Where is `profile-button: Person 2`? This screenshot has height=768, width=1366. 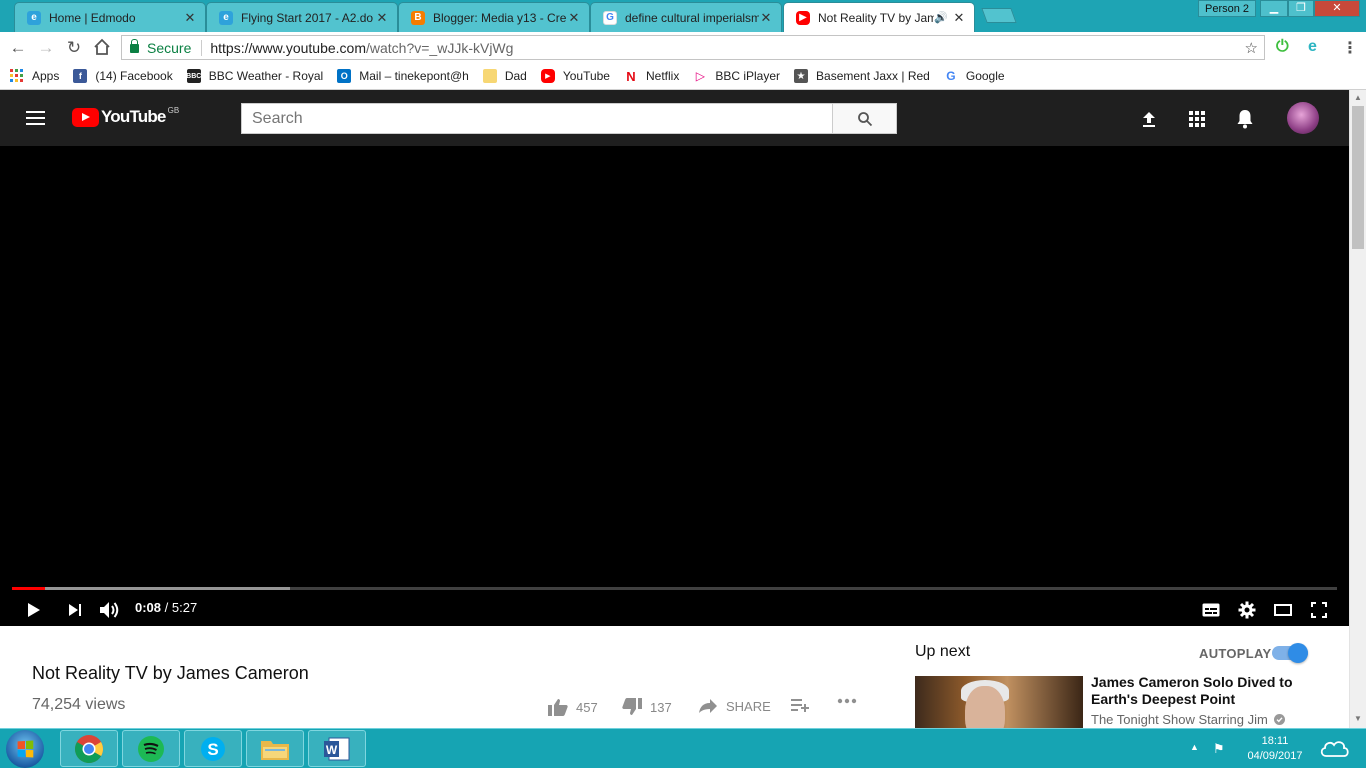 profile-button: Person 2 is located at coordinates (1227, 8).